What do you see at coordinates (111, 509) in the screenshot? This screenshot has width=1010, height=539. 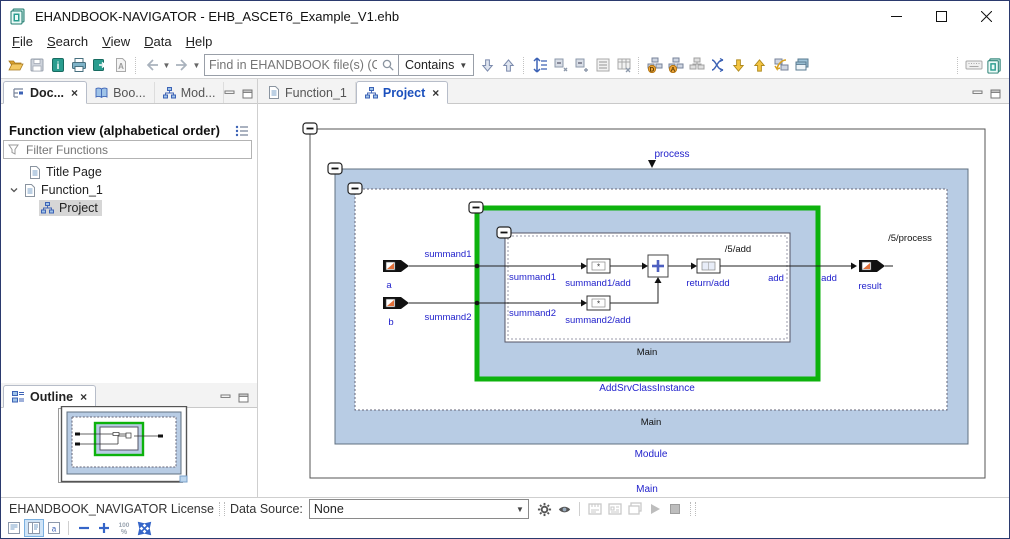 I see `license-label: EHANDBOOK_NAVIGATOR License` at bounding box center [111, 509].